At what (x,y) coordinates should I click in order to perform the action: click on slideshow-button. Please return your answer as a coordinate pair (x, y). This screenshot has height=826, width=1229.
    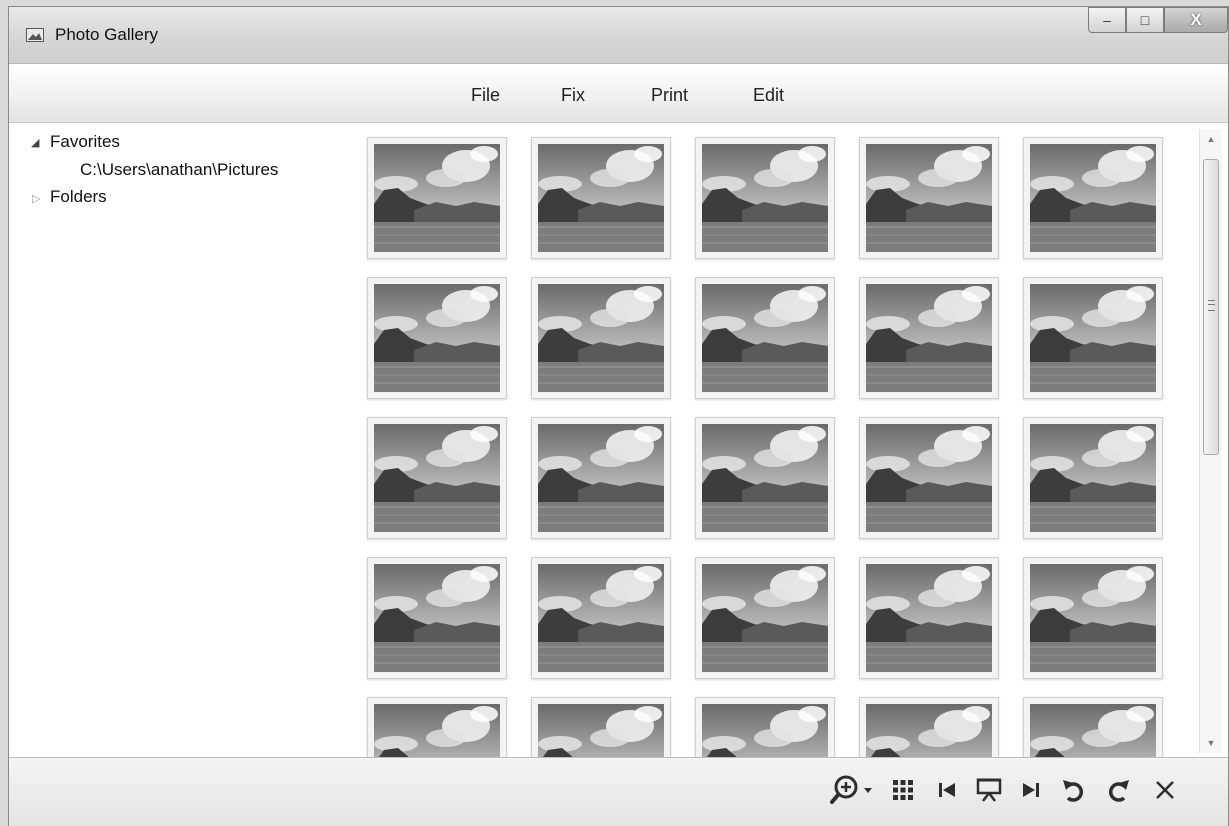
    Looking at the image, I should click on (989, 790).